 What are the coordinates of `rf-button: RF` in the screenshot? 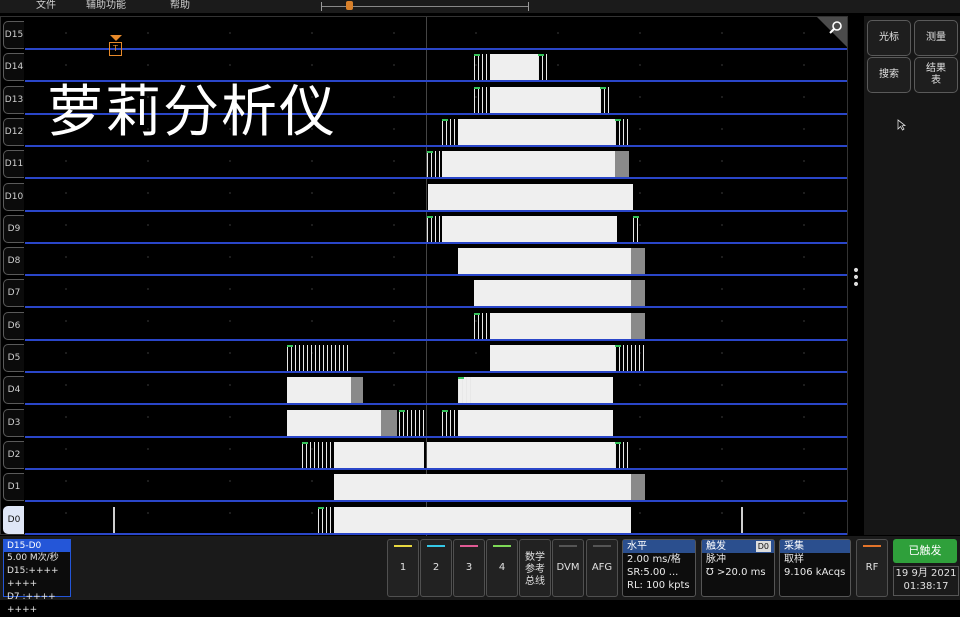 It's located at (872, 568).